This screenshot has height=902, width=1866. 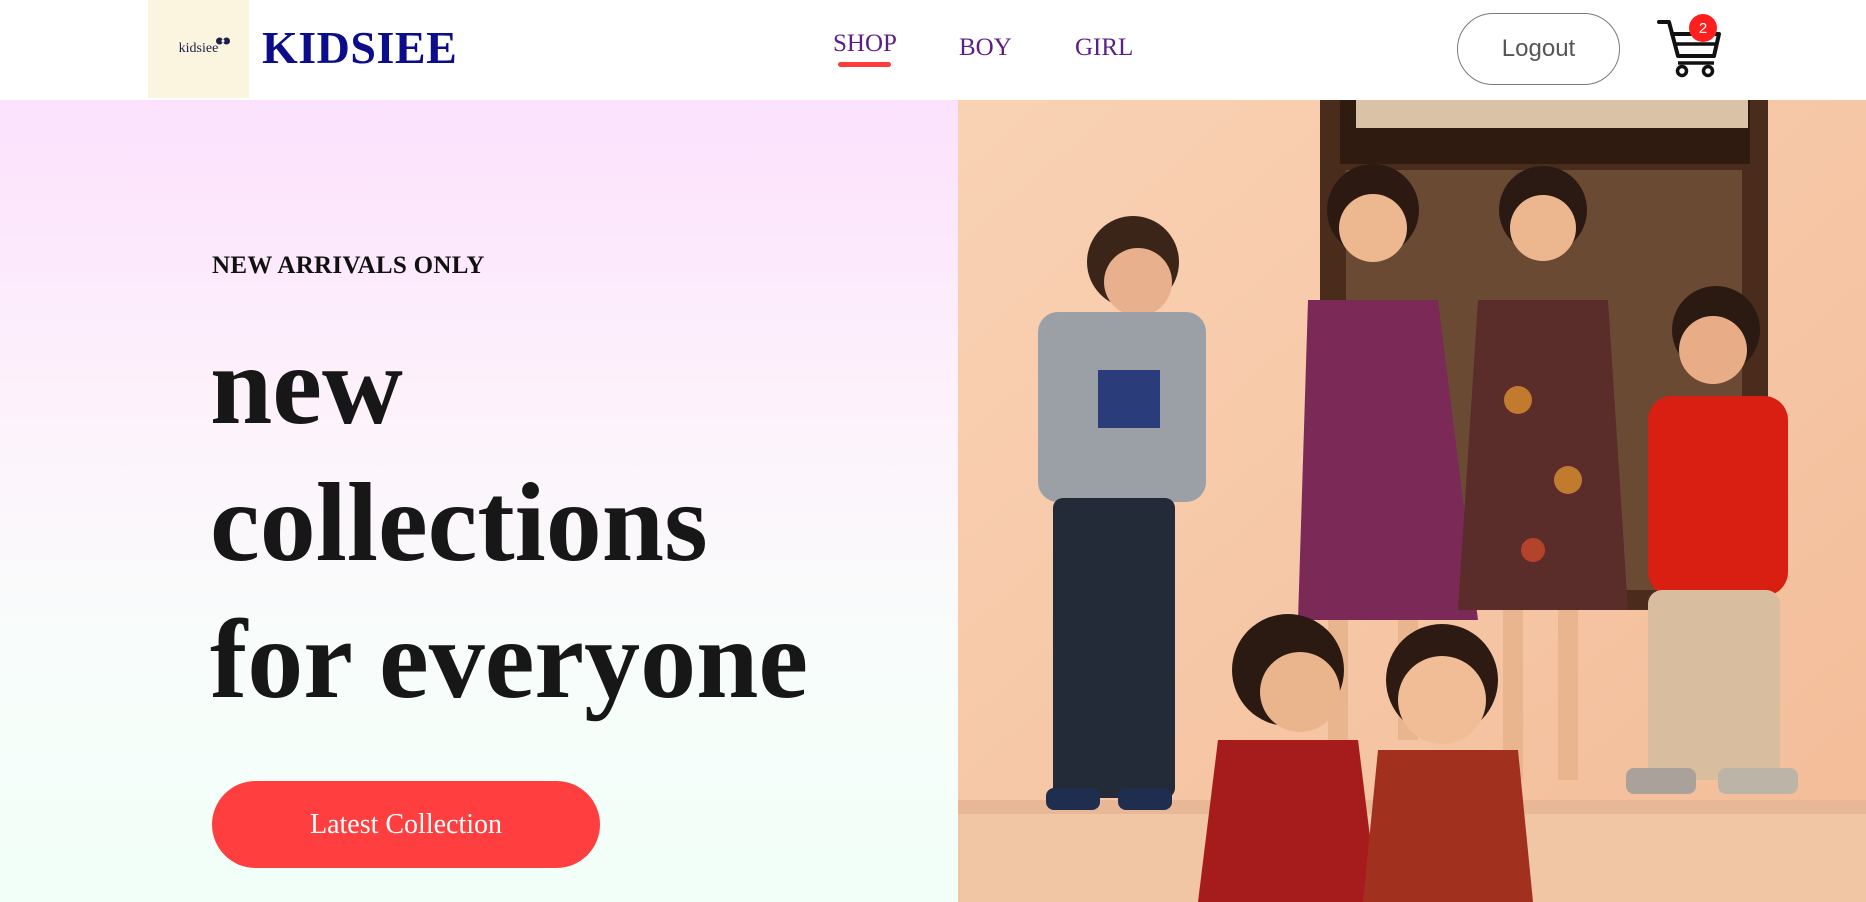 I want to click on logo-text: kidsiee, so click(x=198, y=48).